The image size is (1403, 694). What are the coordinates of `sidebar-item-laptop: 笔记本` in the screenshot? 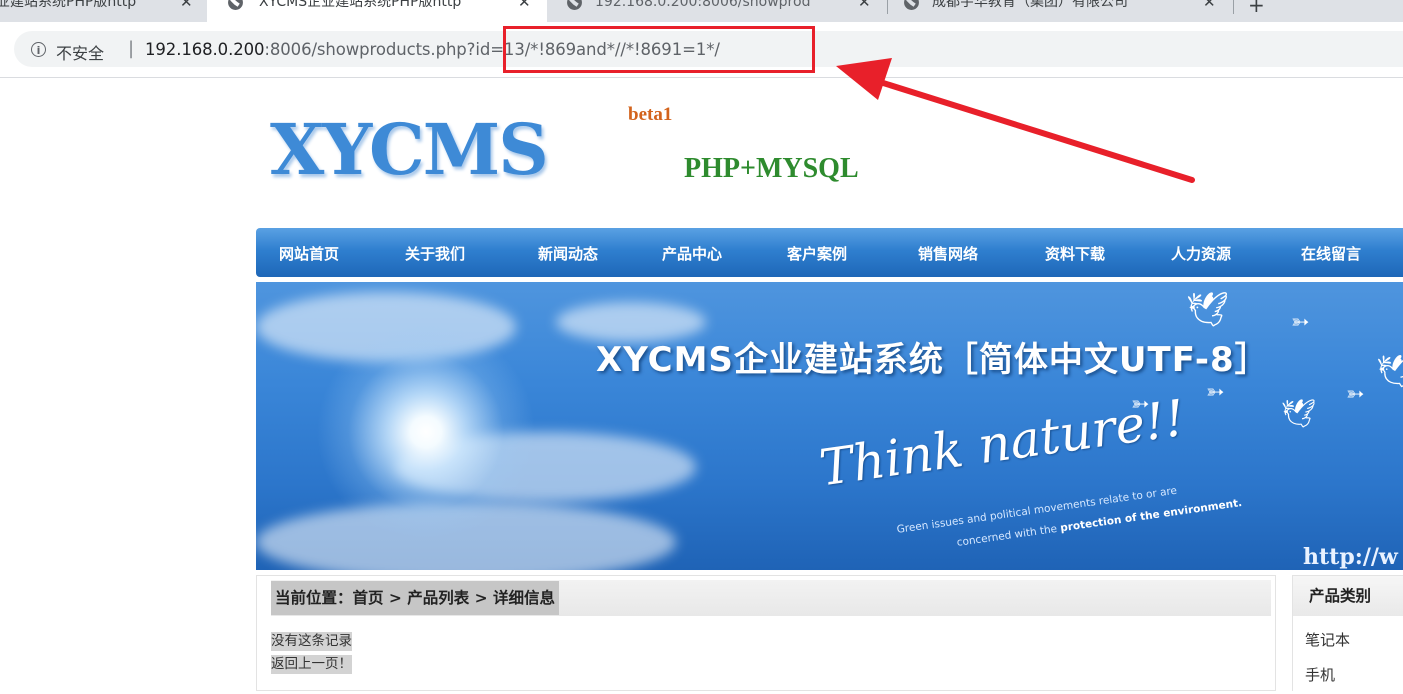 It's located at (1327, 639).